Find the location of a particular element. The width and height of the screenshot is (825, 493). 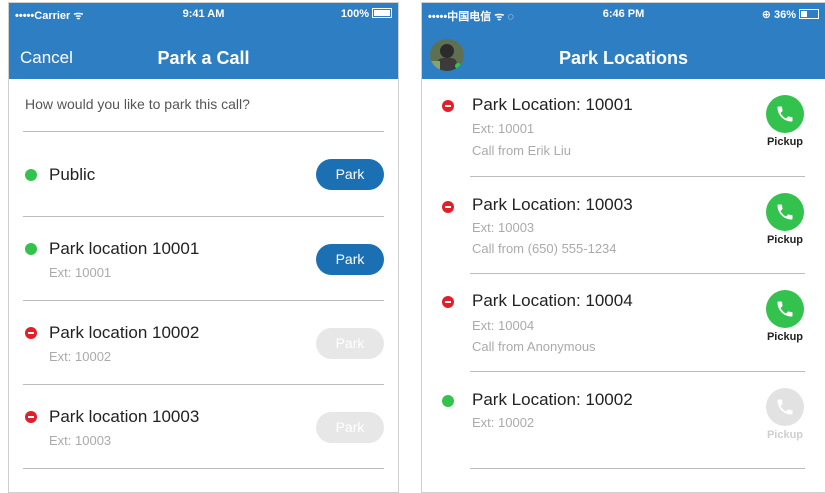

location-ext: Ext: 10001 is located at coordinates (503, 128).